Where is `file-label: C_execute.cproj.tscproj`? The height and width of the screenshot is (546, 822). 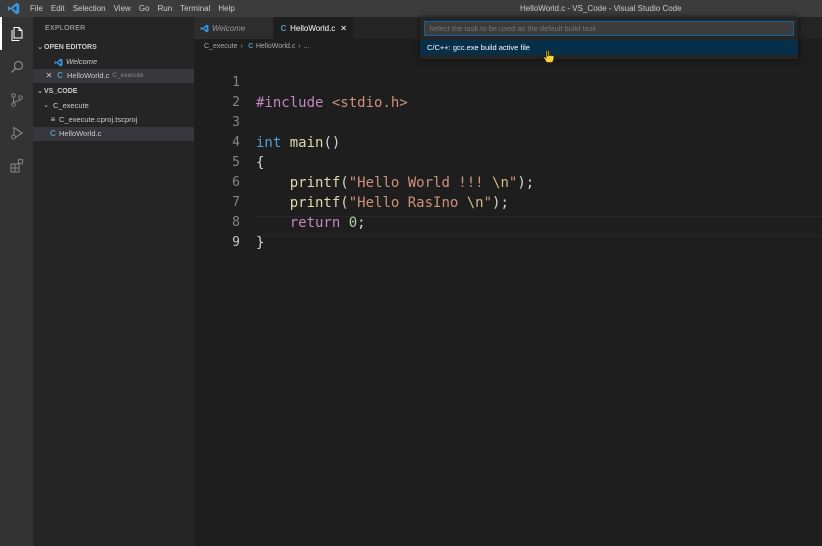 file-label: C_execute.cproj.tscproj is located at coordinates (98, 119).